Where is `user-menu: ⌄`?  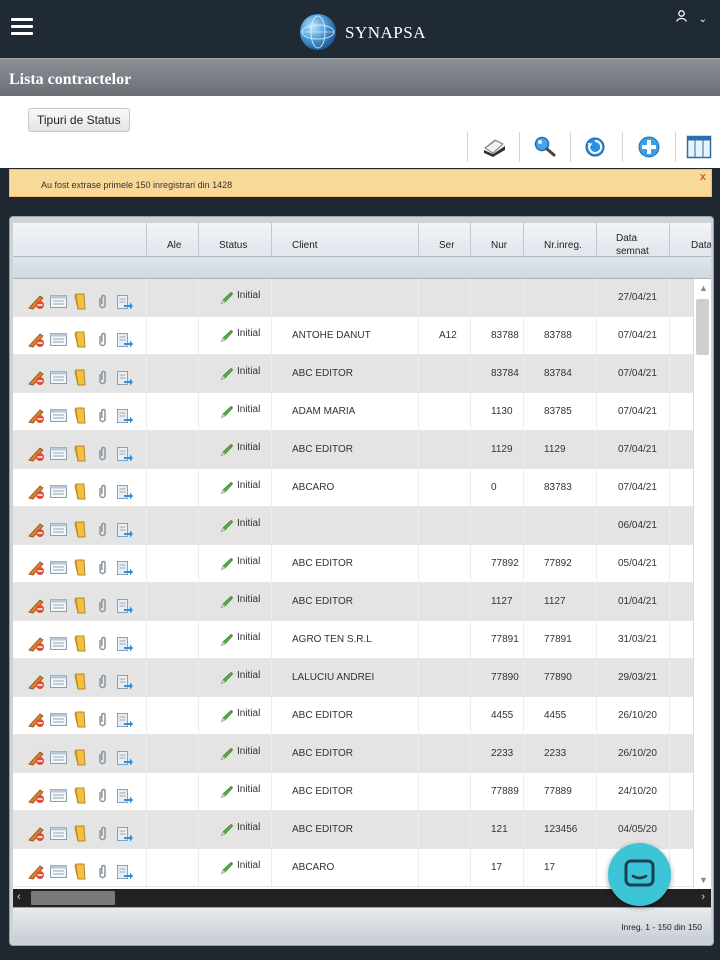 user-menu: ⌄ is located at coordinates (691, 17).